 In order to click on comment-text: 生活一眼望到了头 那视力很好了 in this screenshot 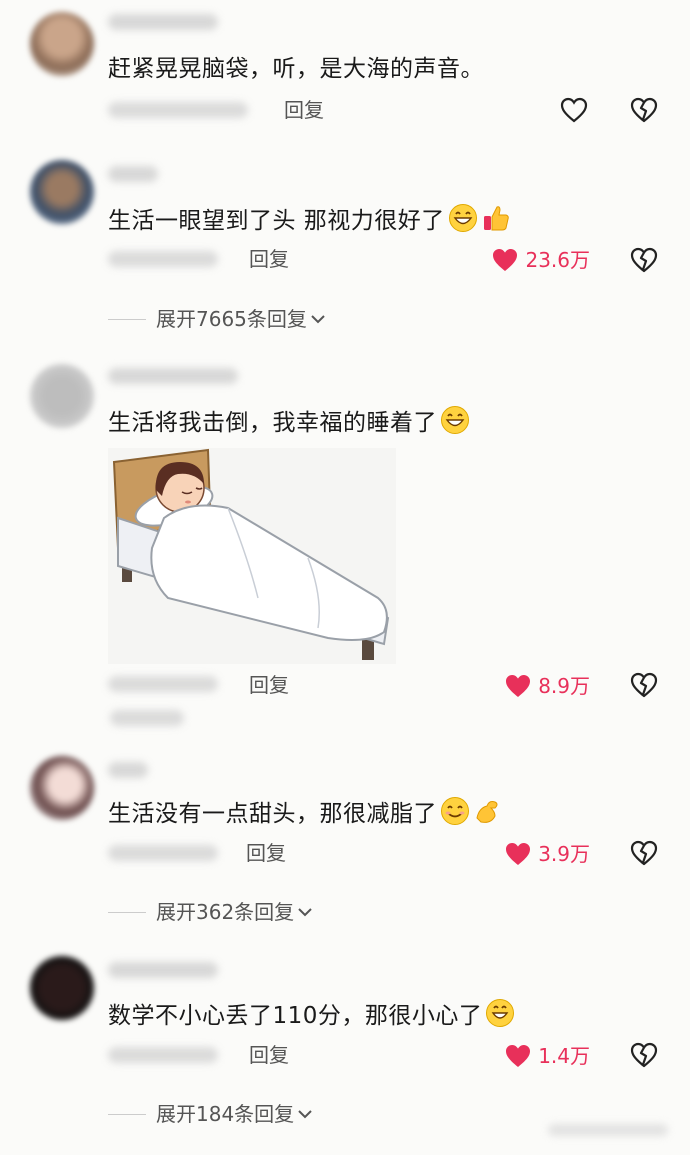, I will do `click(309, 219)`.